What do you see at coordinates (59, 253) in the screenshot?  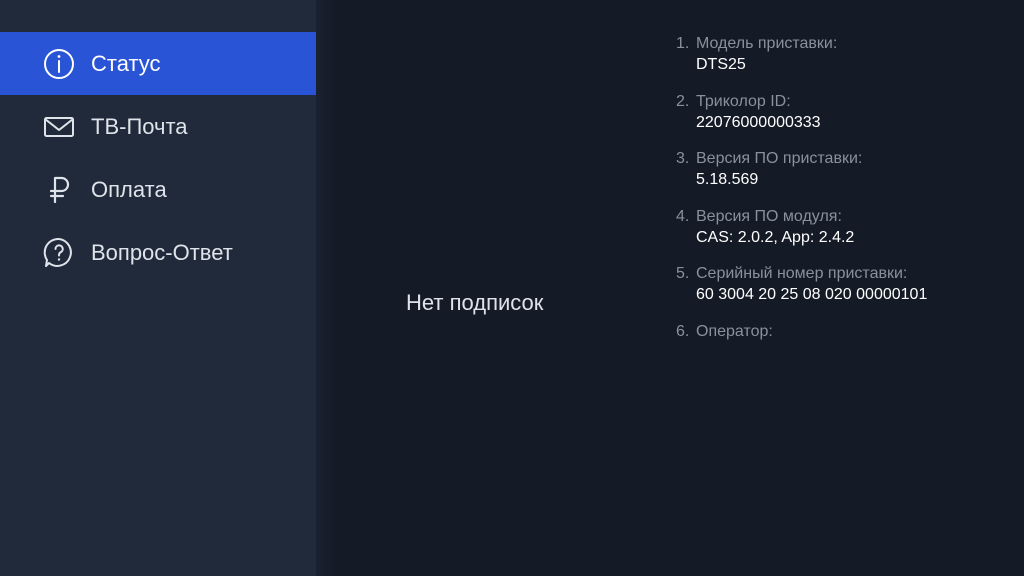 I see `question-bubble-icon` at bounding box center [59, 253].